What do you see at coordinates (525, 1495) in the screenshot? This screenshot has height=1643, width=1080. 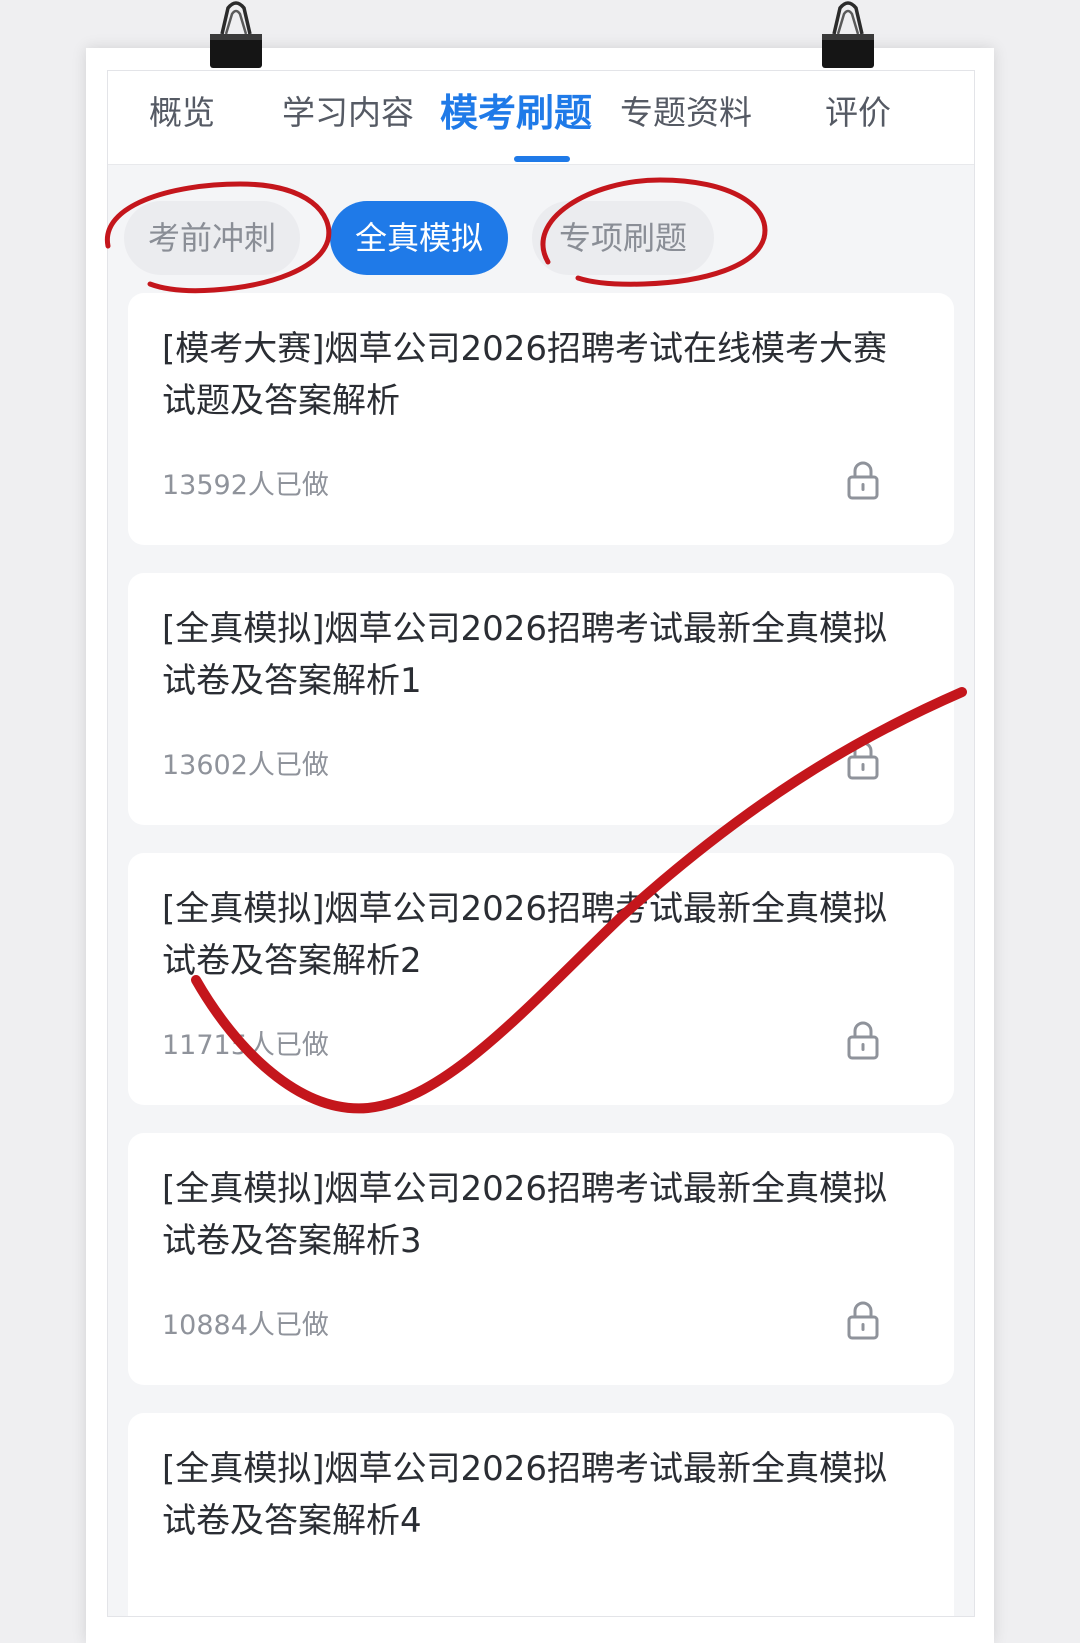 I see `exam-title: [全真模拟]烟草公司2026招聘考试最新全真模拟试卷及答案解析4` at bounding box center [525, 1495].